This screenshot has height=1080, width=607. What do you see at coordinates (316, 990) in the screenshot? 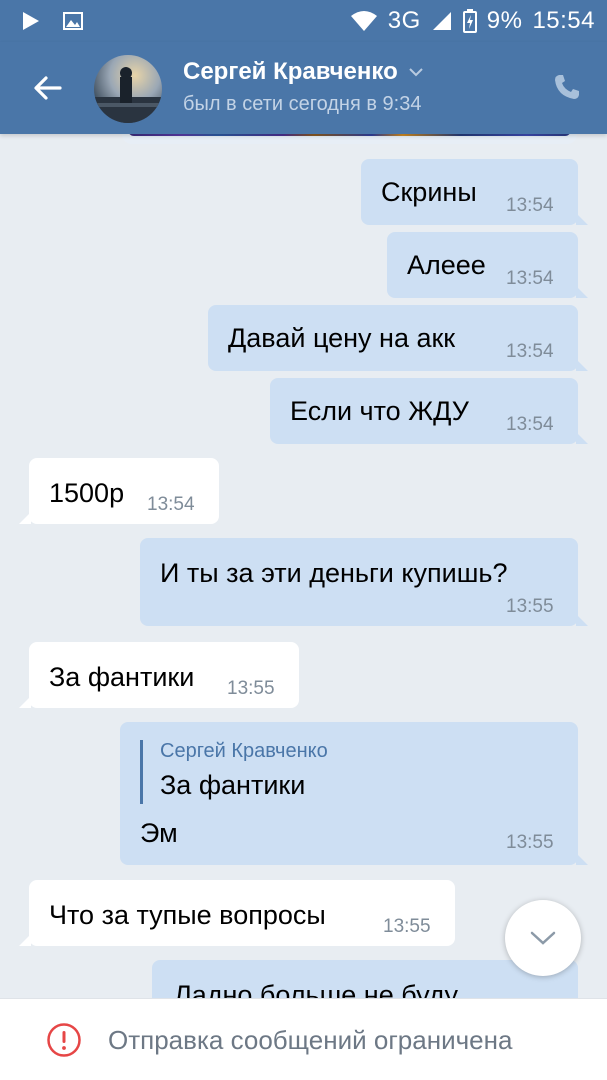
I see `message-text: Ладно больше не буду` at bounding box center [316, 990].